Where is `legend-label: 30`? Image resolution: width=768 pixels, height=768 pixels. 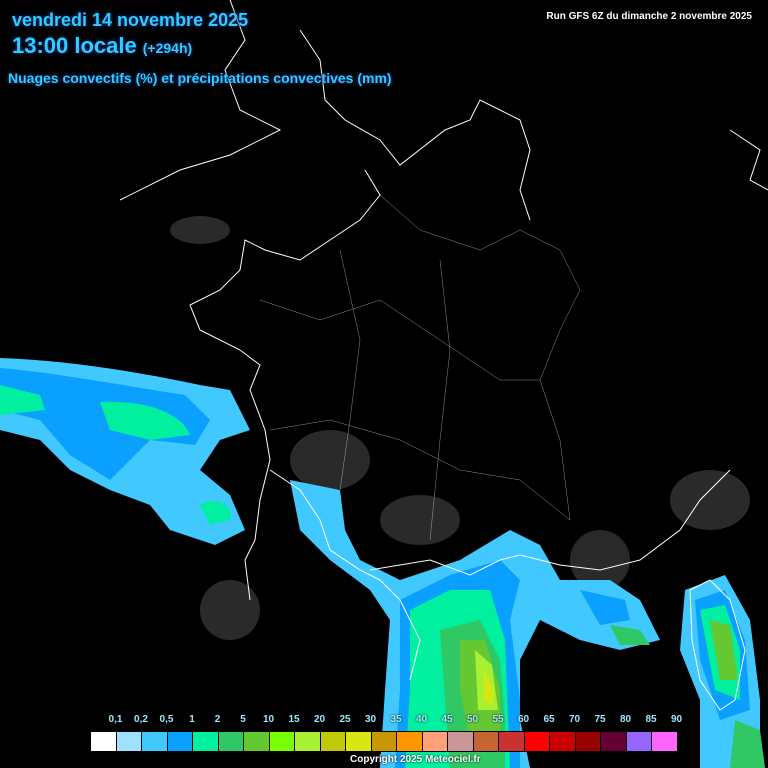
legend-label: 30 is located at coordinates (370, 719).